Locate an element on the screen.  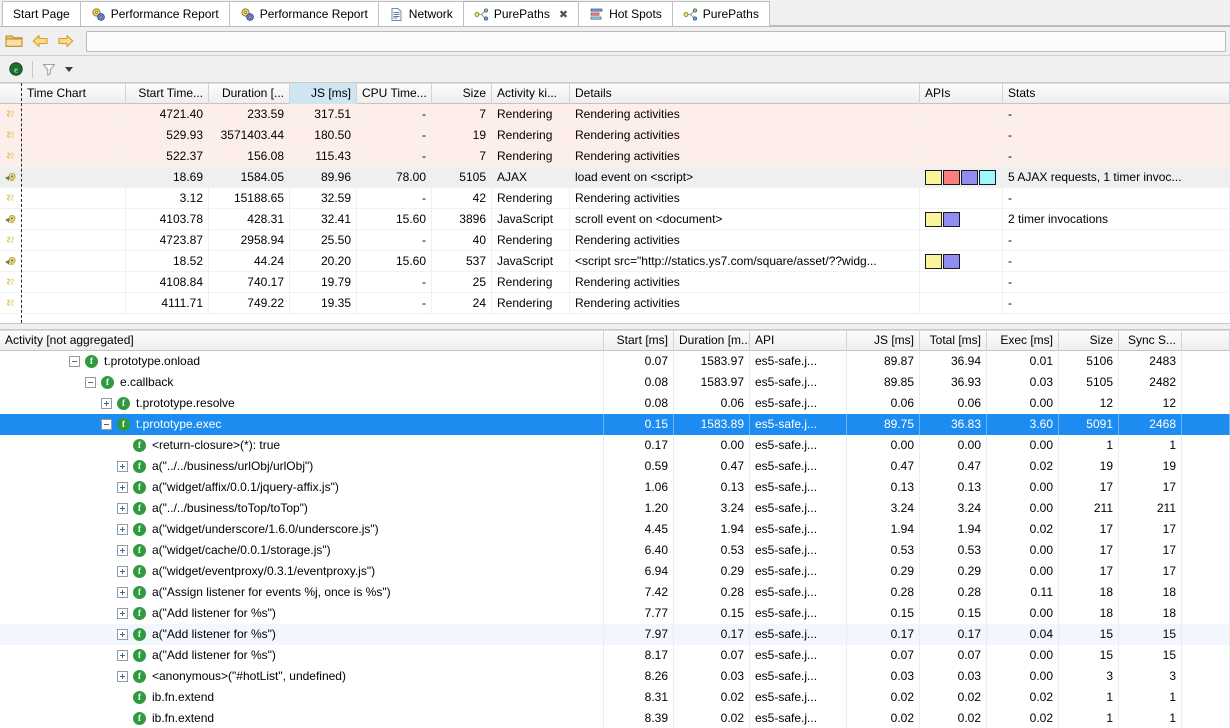
api-swatches is located at coordinates (961, 261).